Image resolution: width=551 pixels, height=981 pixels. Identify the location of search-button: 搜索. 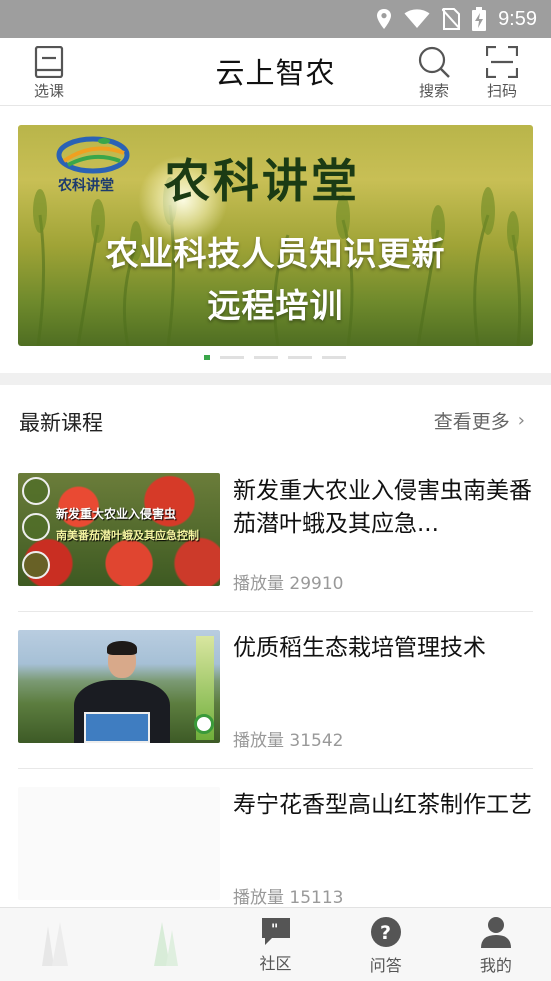
(434, 74).